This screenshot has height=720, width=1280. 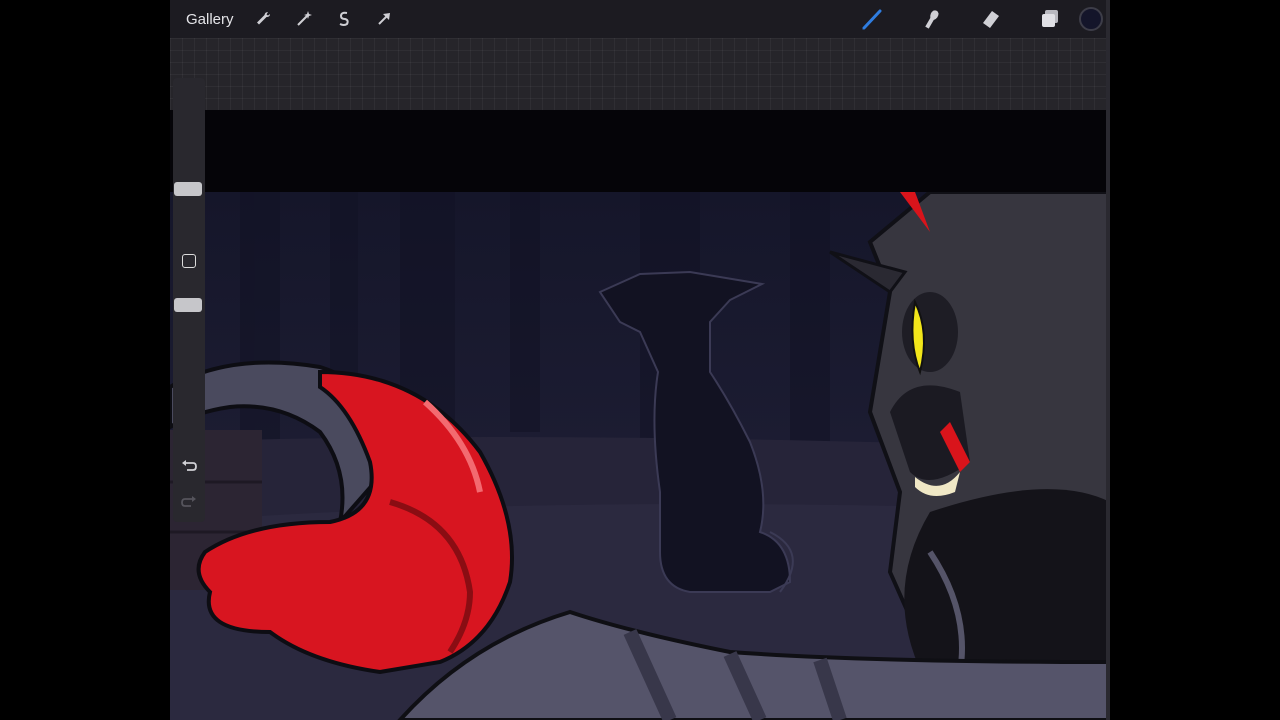 I want to click on modify-button, so click(x=189, y=261).